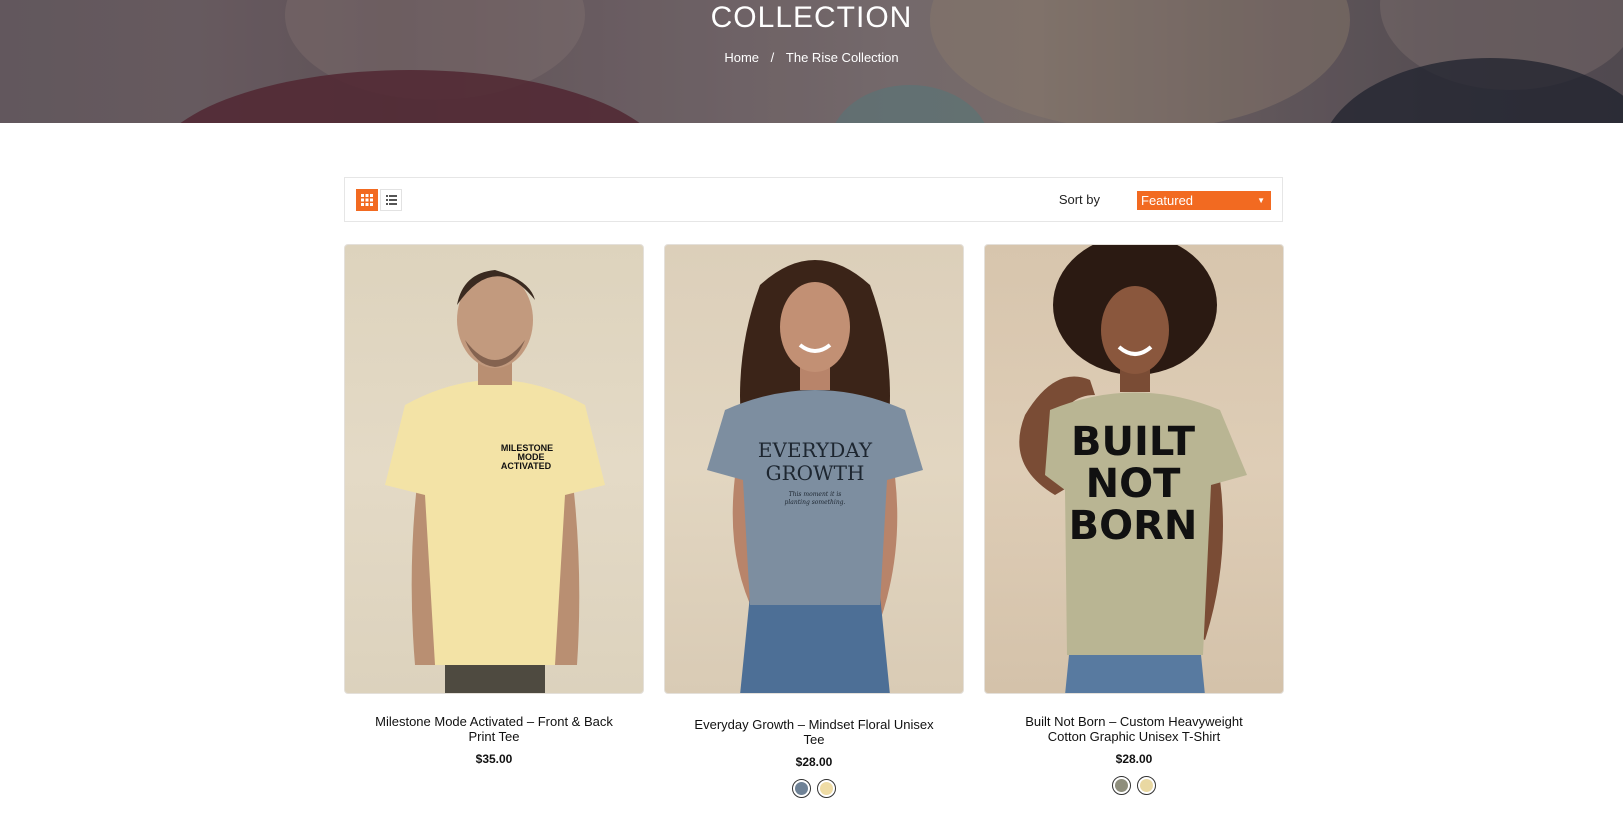  I want to click on shirt-print-line: NOT, so click(1133, 484).